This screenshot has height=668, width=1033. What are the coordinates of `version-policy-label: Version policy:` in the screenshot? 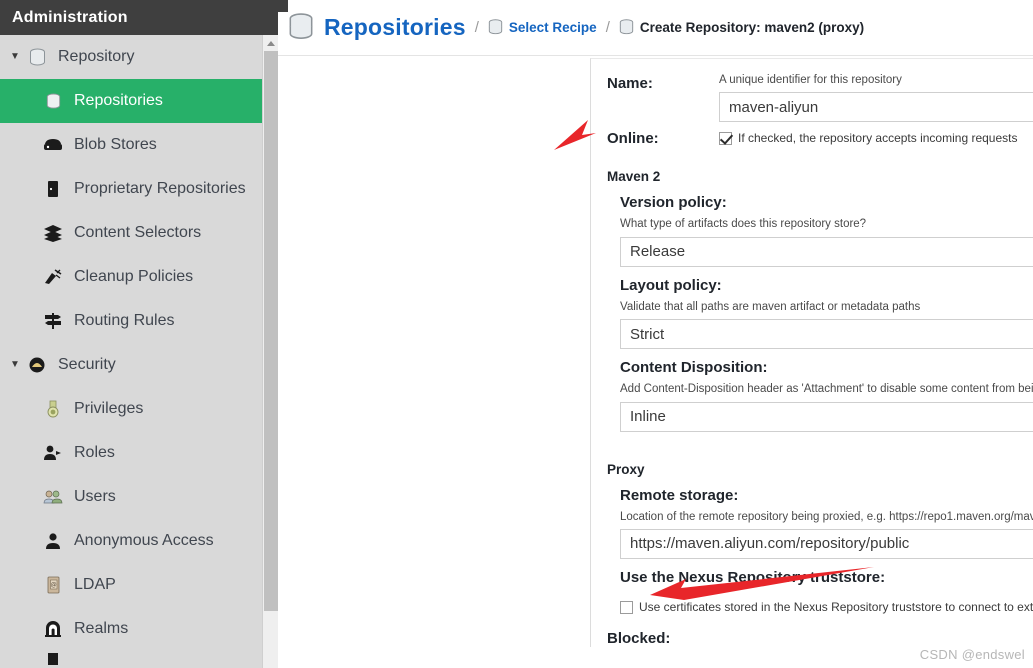 It's located at (673, 203).